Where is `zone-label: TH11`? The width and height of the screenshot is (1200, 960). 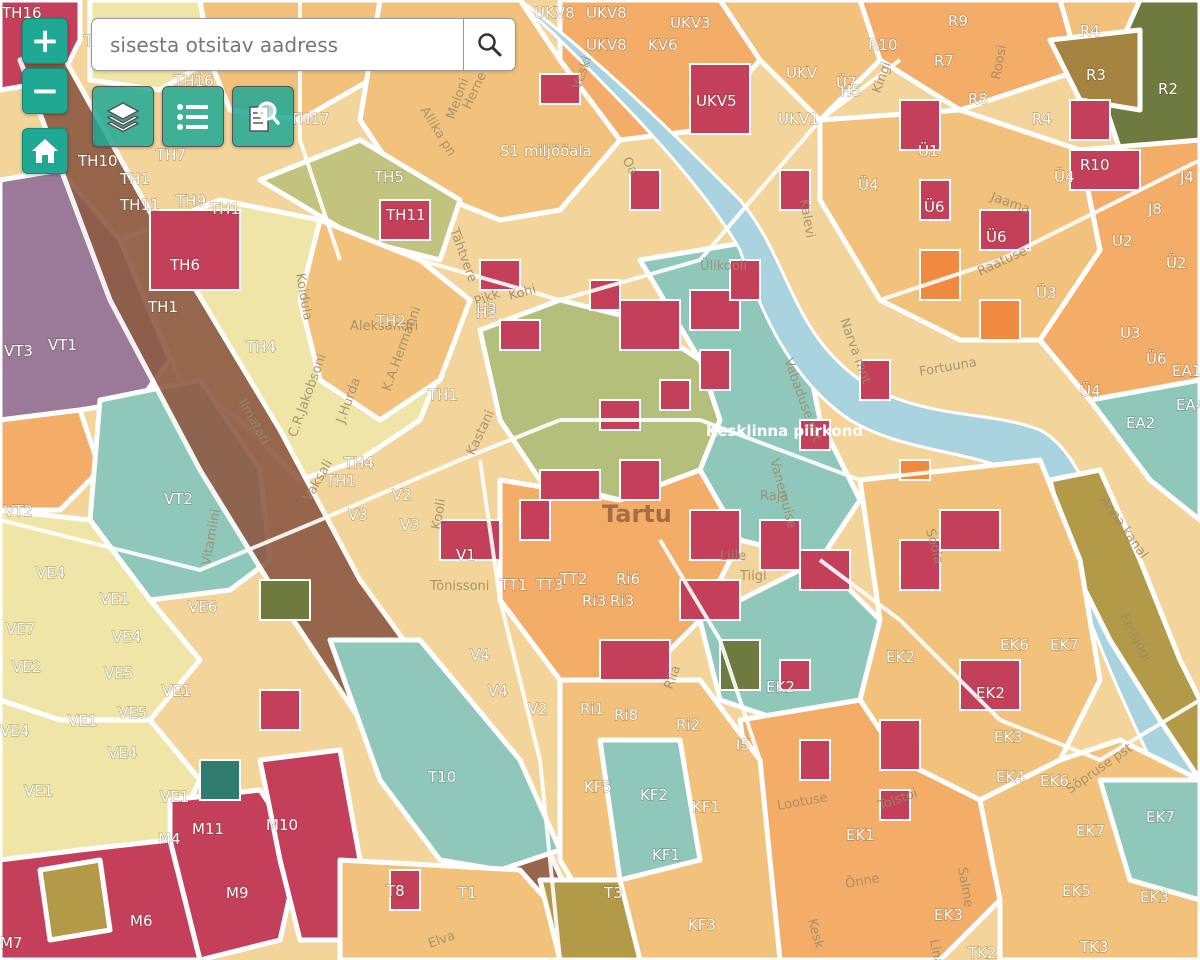 zone-label: TH11 is located at coordinates (139, 205).